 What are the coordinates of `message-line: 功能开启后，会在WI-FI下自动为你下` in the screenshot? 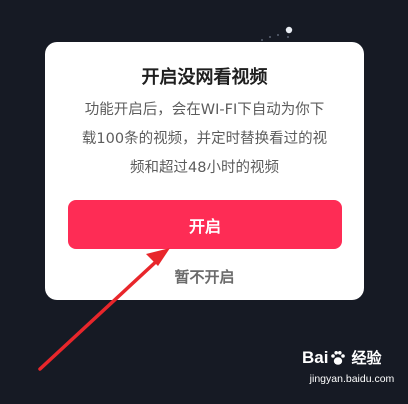 It's located at (204, 110).